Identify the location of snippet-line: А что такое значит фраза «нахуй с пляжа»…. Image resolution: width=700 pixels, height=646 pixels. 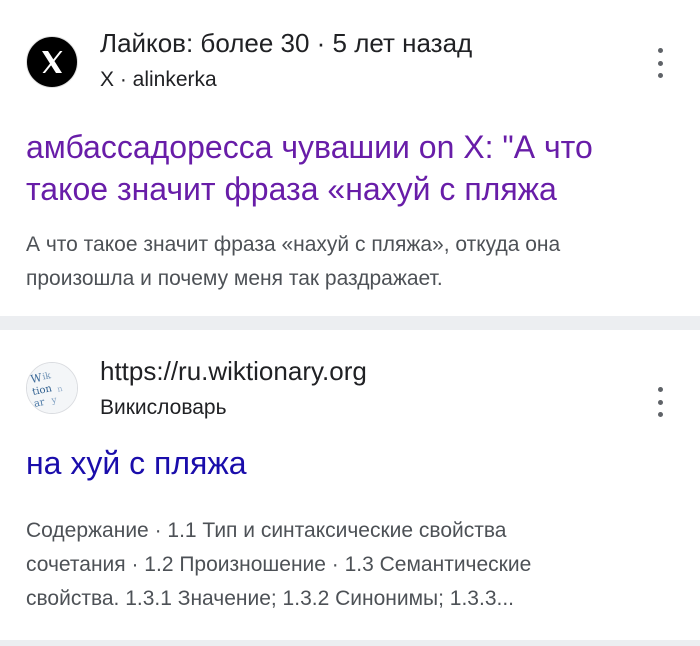
(293, 244).